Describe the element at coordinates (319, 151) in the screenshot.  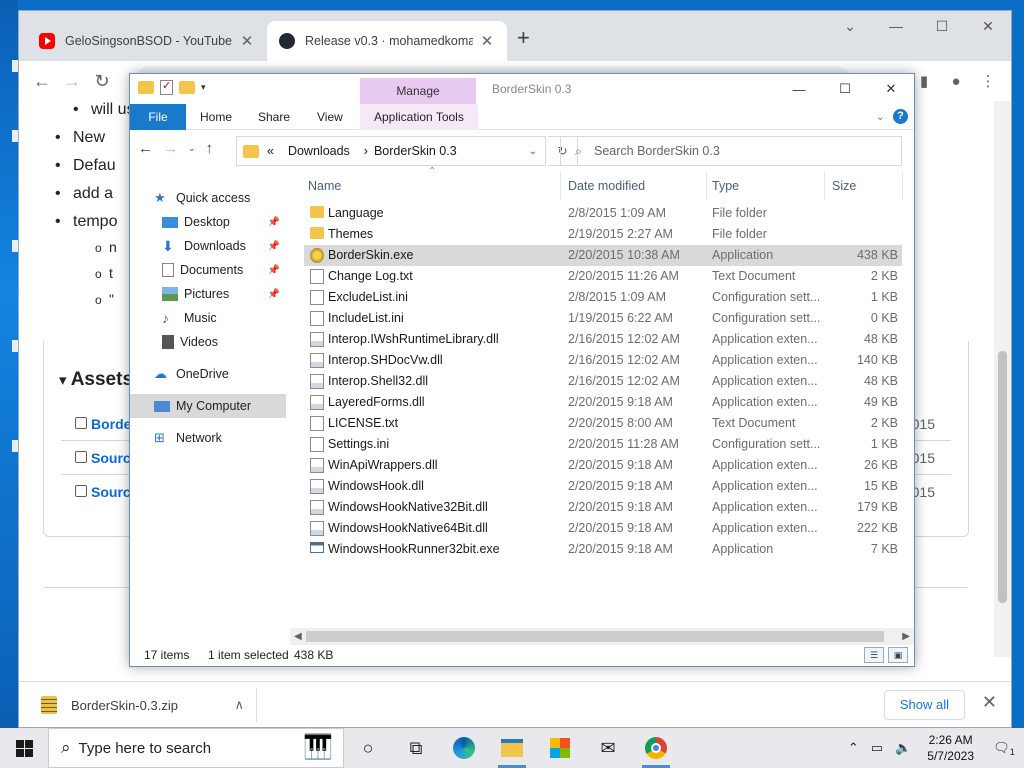
I see `breadcrumb-downloads: Downloads` at that location.